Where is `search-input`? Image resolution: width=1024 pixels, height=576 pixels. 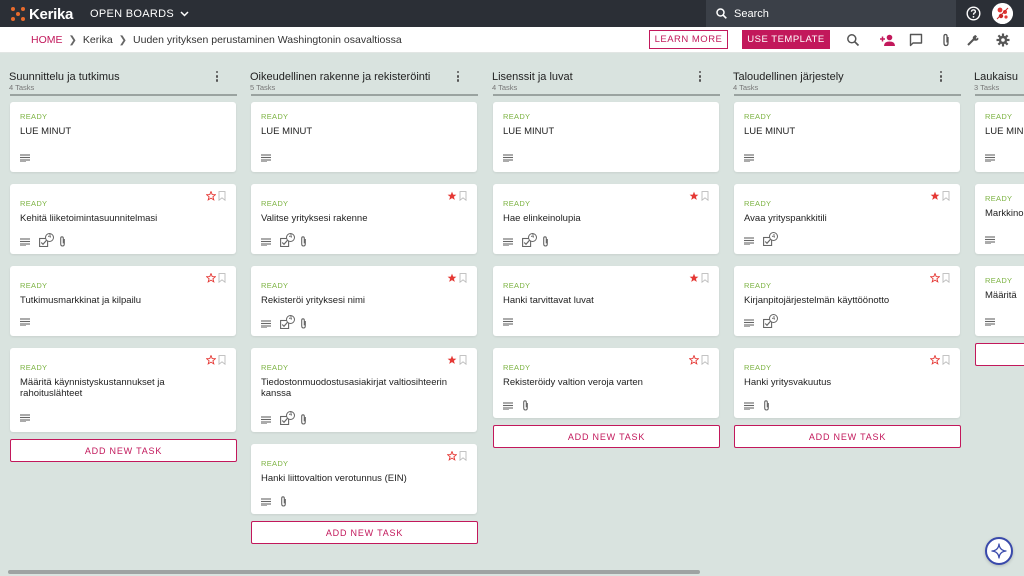
search-input is located at coordinates (834, 13).